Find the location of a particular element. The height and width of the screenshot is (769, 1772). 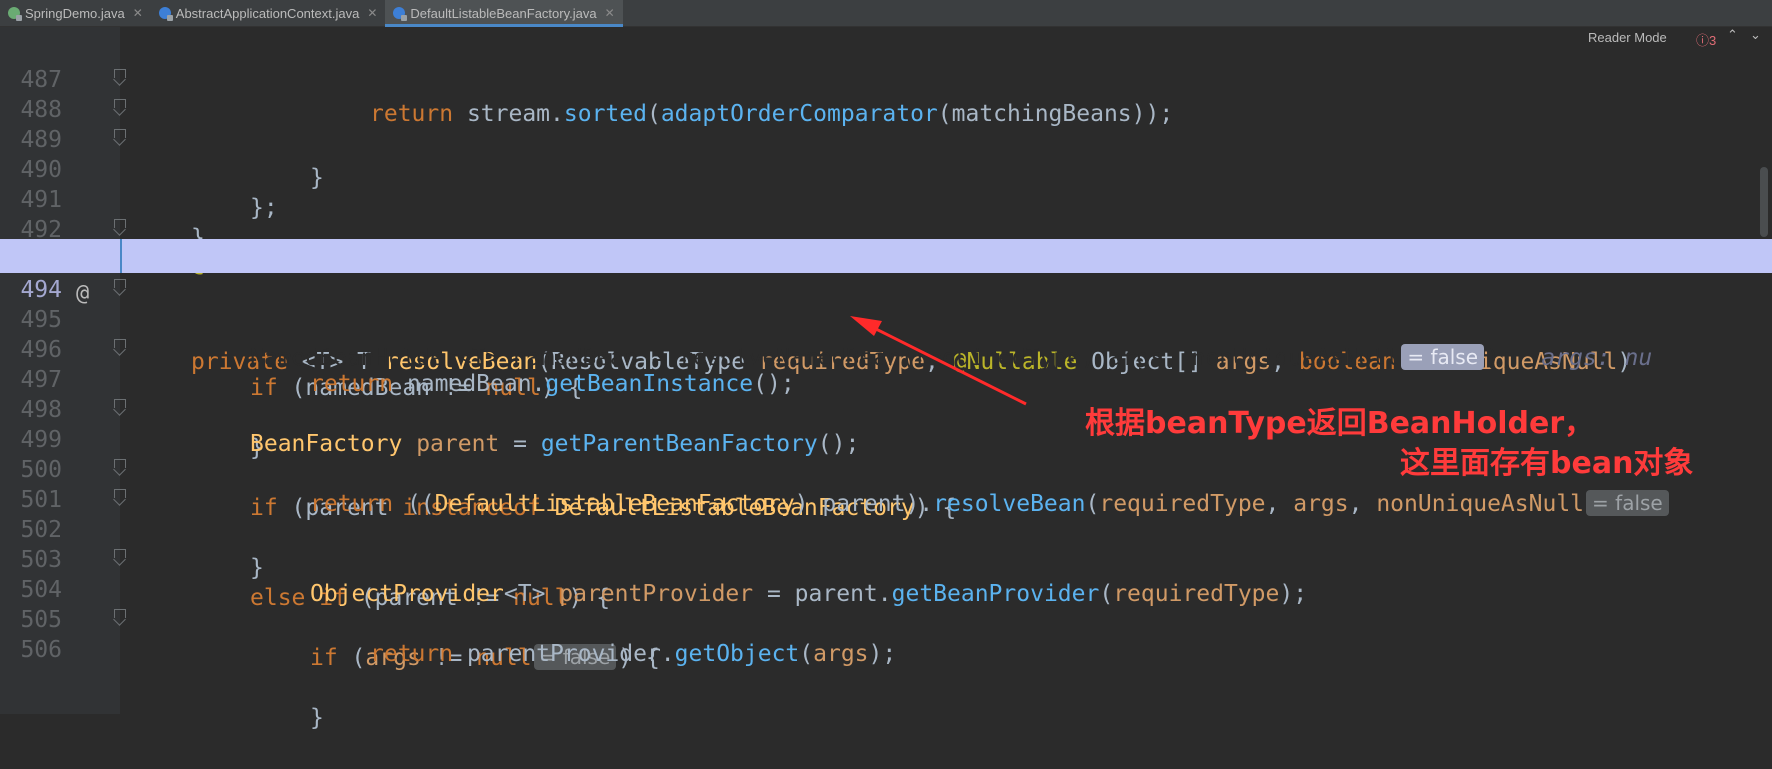

annotation-text-1: 根据beanType返回BeanHolder， is located at coordinates (1340, 423).